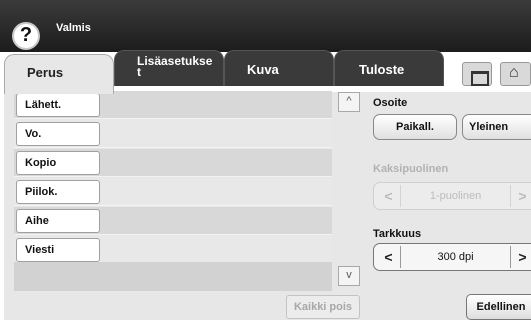 This screenshot has height=320, width=531. What do you see at coordinates (498, 307) in the screenshot?
I see `back-button: Edellinen` at bounding box center [498, 307].